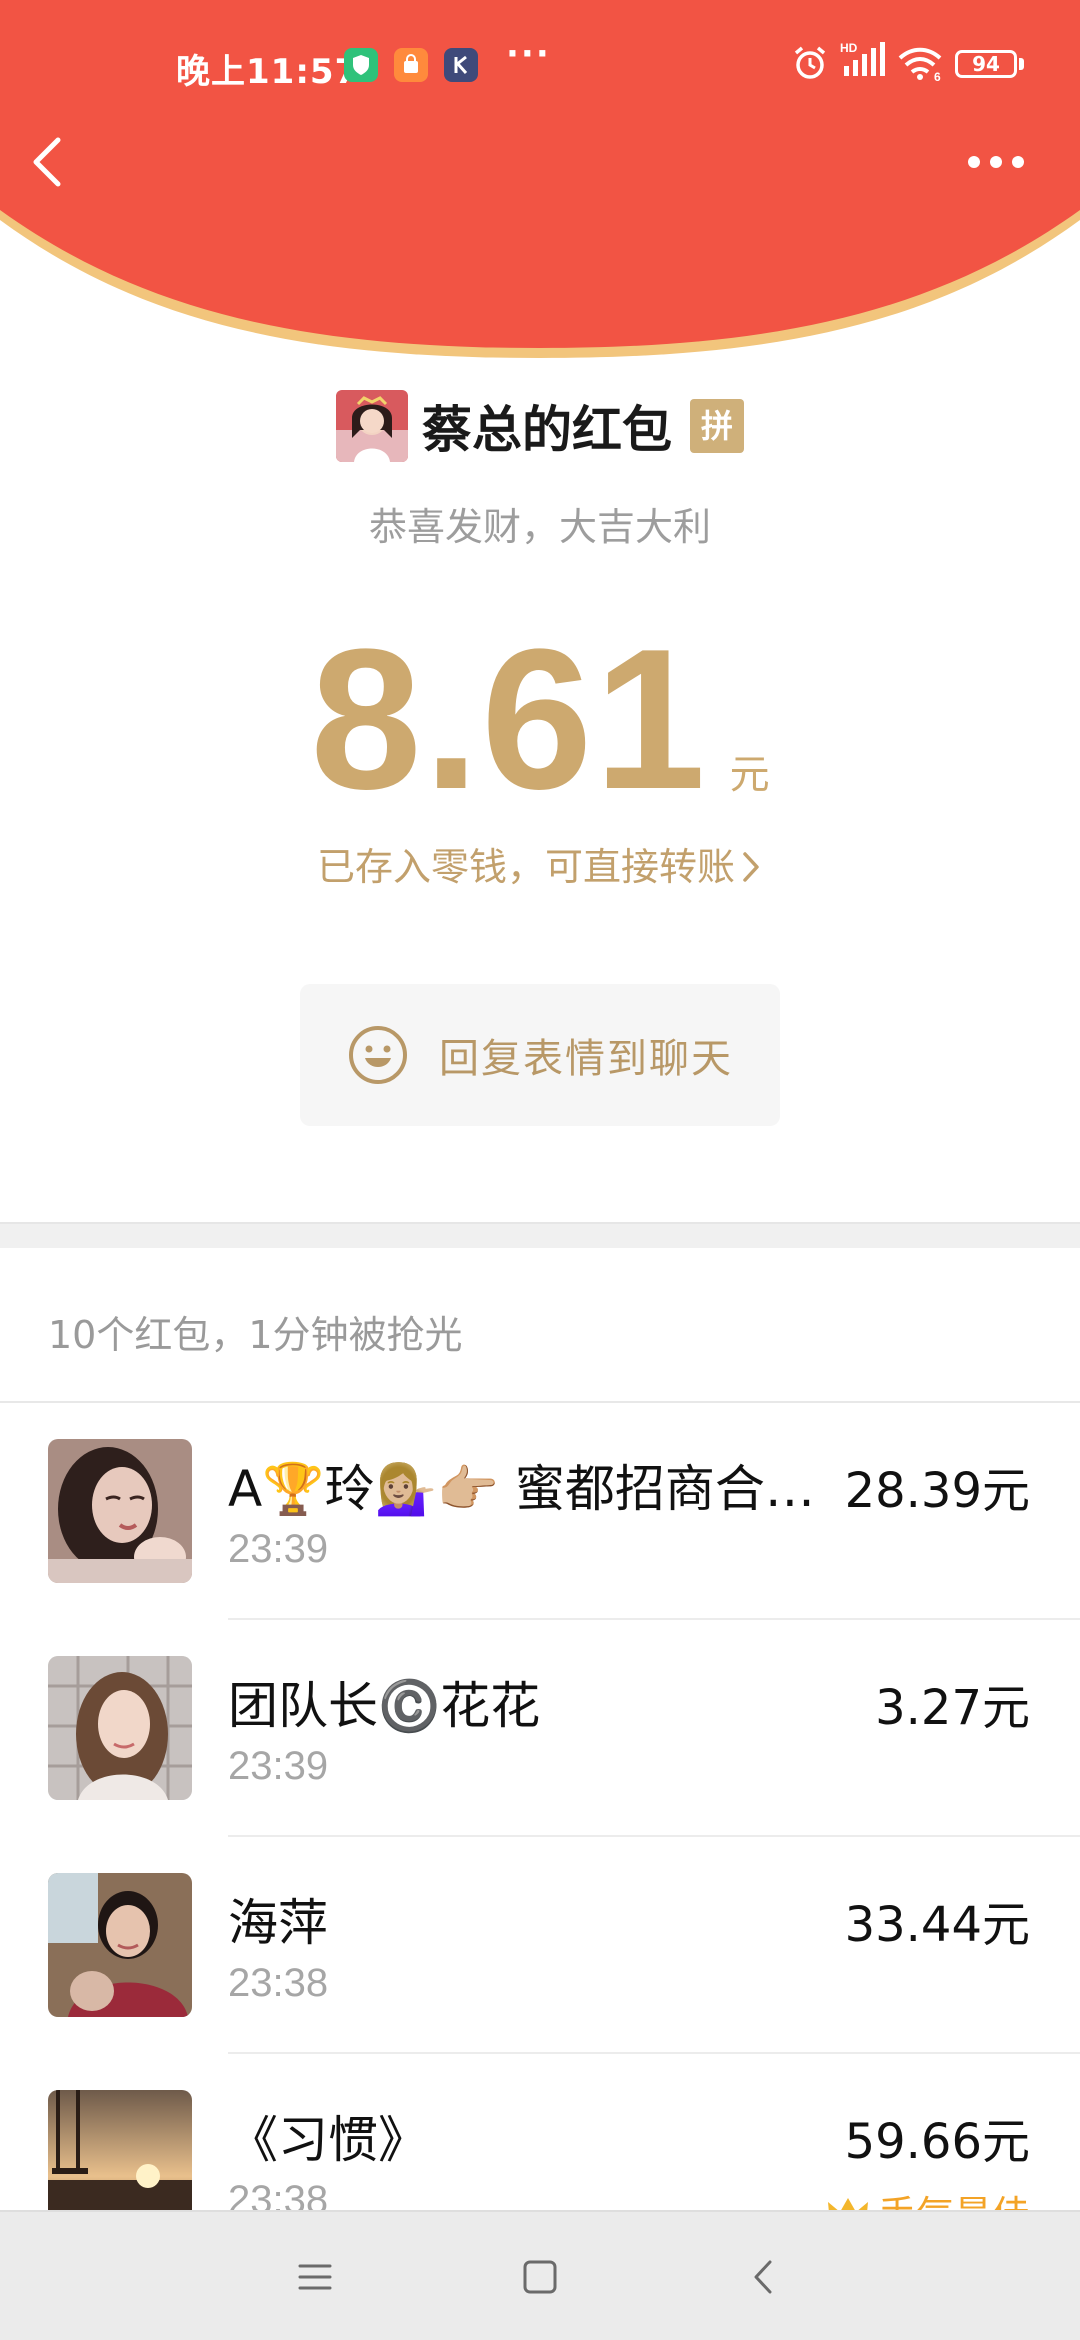 Image resolution: width=1080 pixels, height=2340 pixels. I want to click on battery-tip, so click(1021, 64).